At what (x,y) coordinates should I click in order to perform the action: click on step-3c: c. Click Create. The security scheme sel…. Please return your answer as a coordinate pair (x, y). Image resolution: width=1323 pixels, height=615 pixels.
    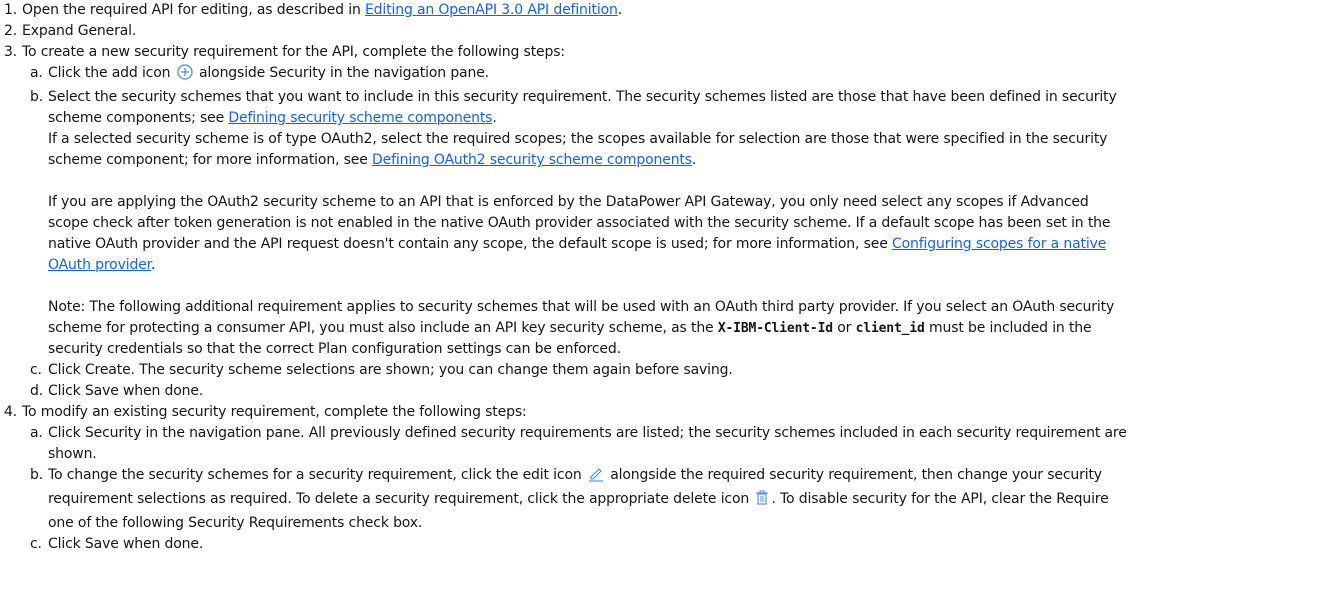
    Looking at the image, I should click on (663, 370).